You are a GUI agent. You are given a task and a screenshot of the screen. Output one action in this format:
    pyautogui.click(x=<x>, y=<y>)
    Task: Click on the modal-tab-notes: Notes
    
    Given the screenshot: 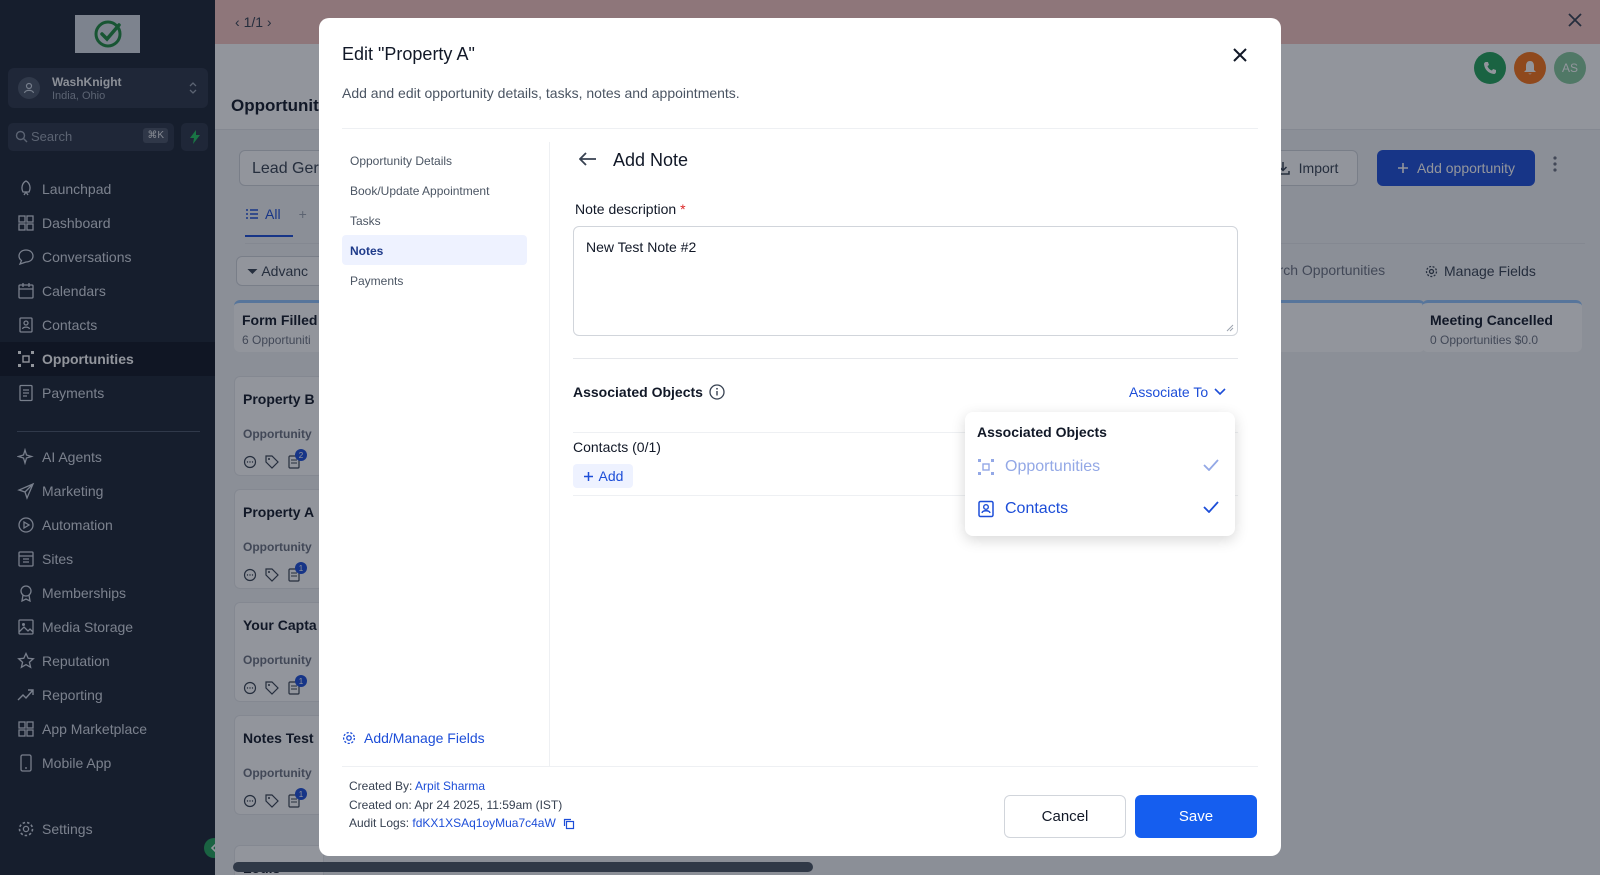 What is the action you would take?
    pyautogui.click(x=434, y=250)
    